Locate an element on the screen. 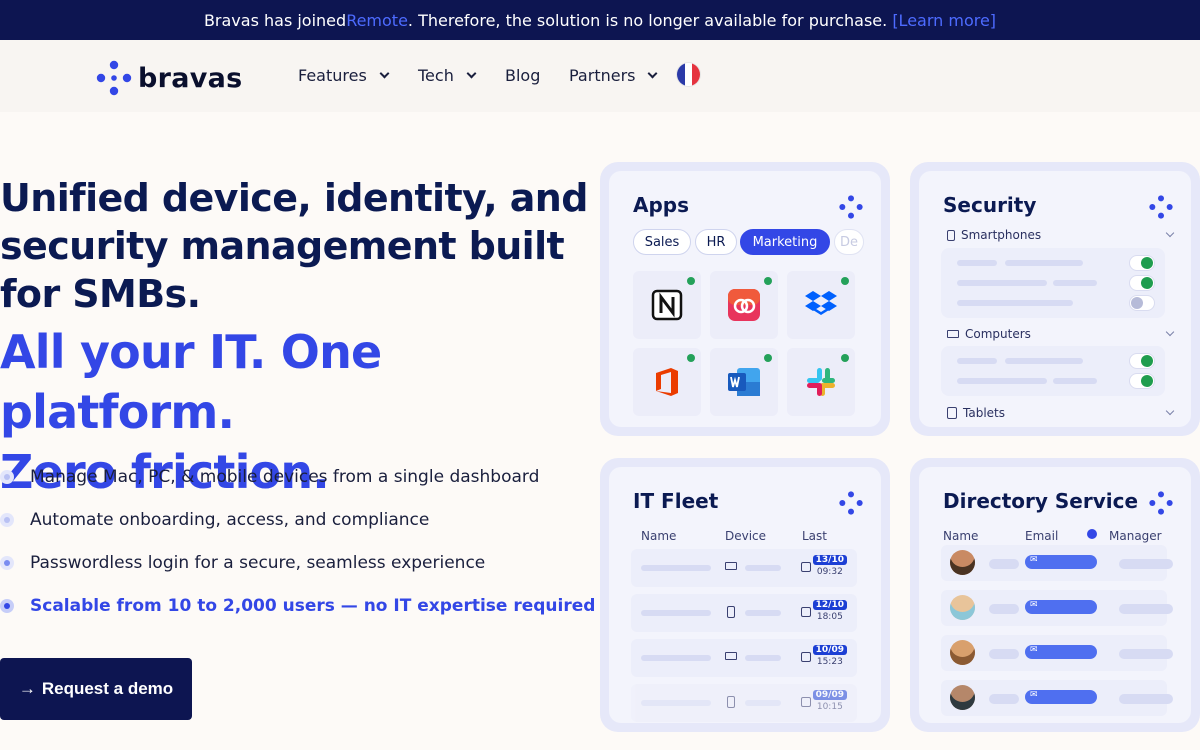  nav-partners: Partners is located at coordinates (613, 75).